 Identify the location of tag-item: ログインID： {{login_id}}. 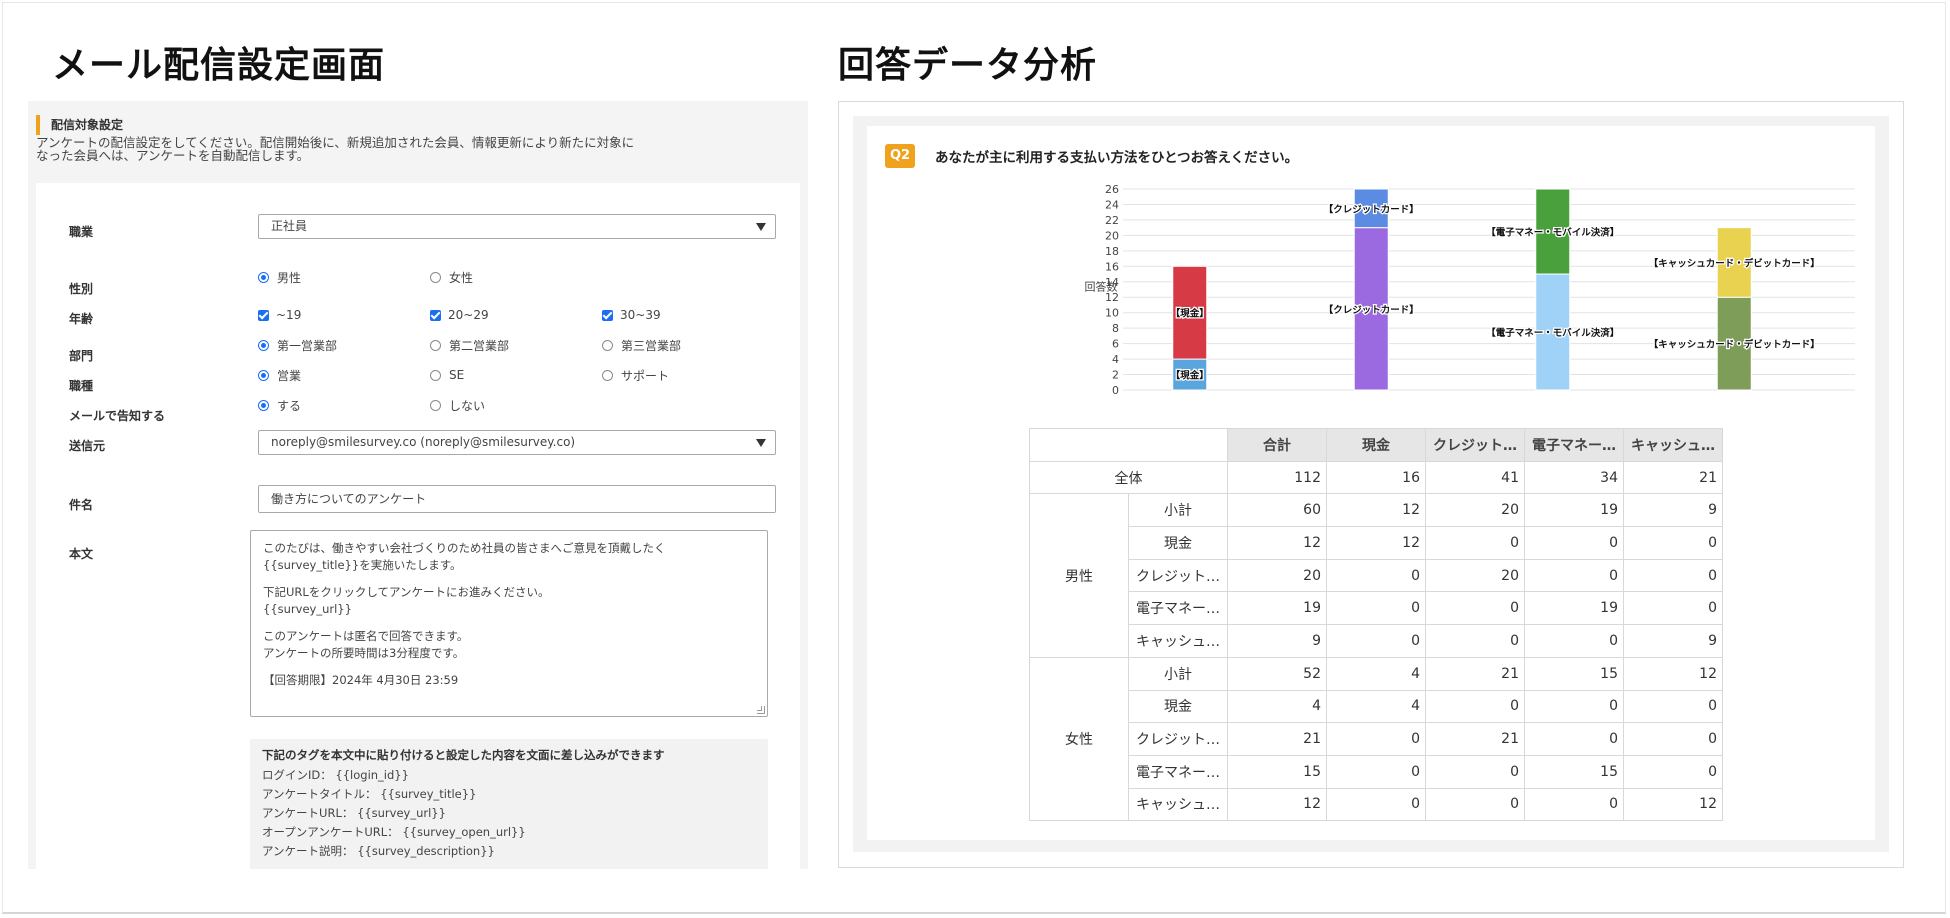
(335, 775).